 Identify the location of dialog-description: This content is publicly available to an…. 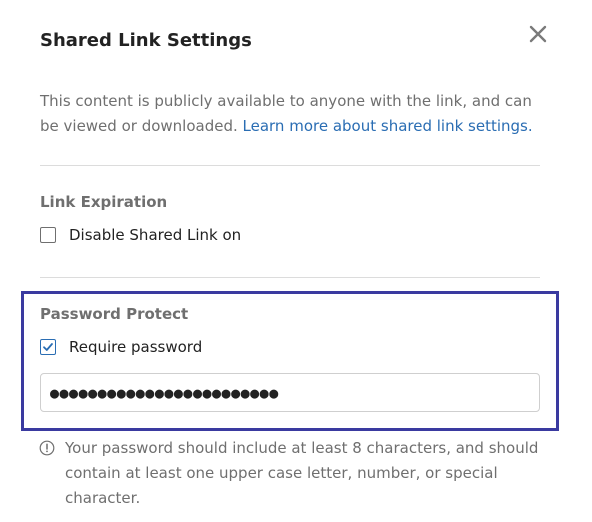
(290, 114).